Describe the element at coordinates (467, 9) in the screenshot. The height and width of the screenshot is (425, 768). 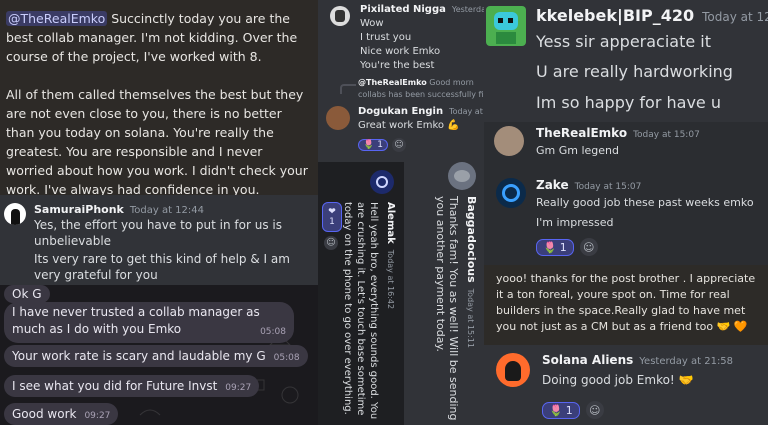
I see `timestamp: Yesterday at 1` at that location.